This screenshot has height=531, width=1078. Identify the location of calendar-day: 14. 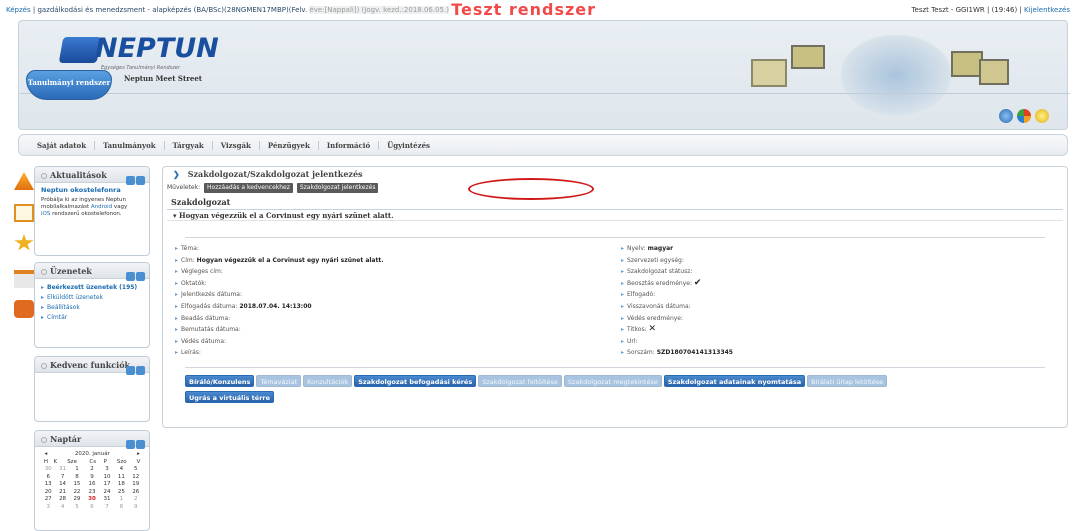
(62, 485).